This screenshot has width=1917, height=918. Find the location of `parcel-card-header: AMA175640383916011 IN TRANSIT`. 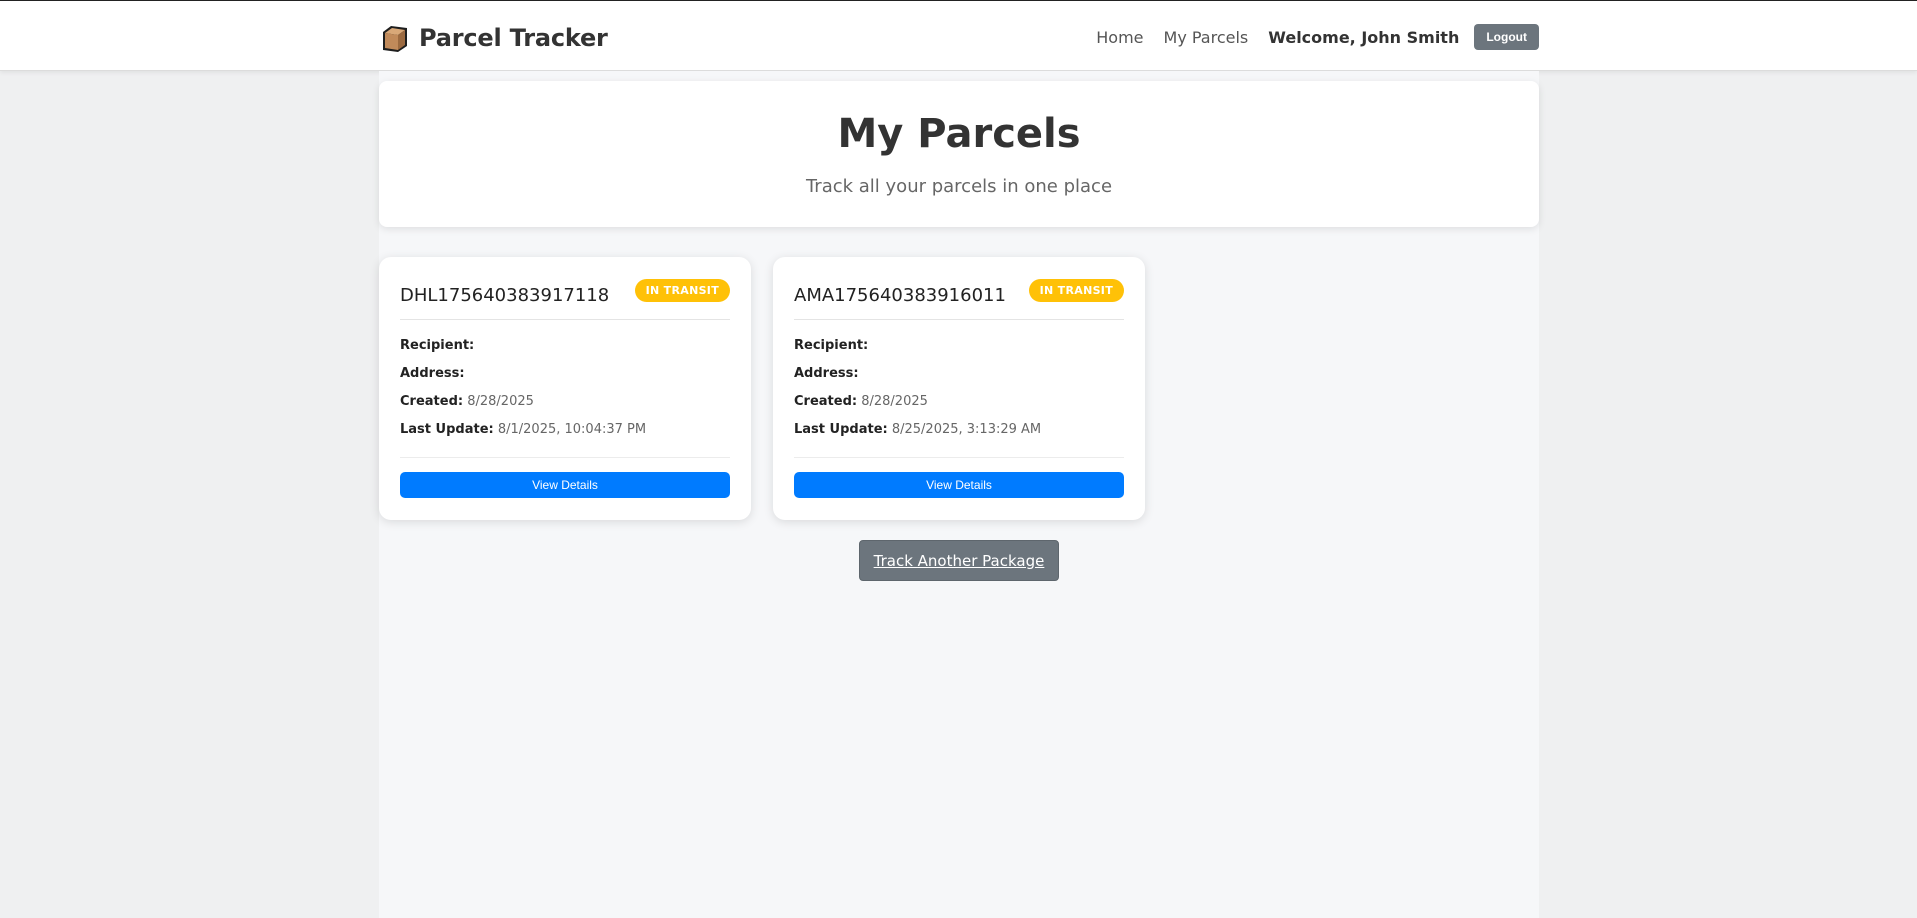

parcel-card-header: AMA175640383916011 IN TRANSIT is located at coordinates (959, 299).